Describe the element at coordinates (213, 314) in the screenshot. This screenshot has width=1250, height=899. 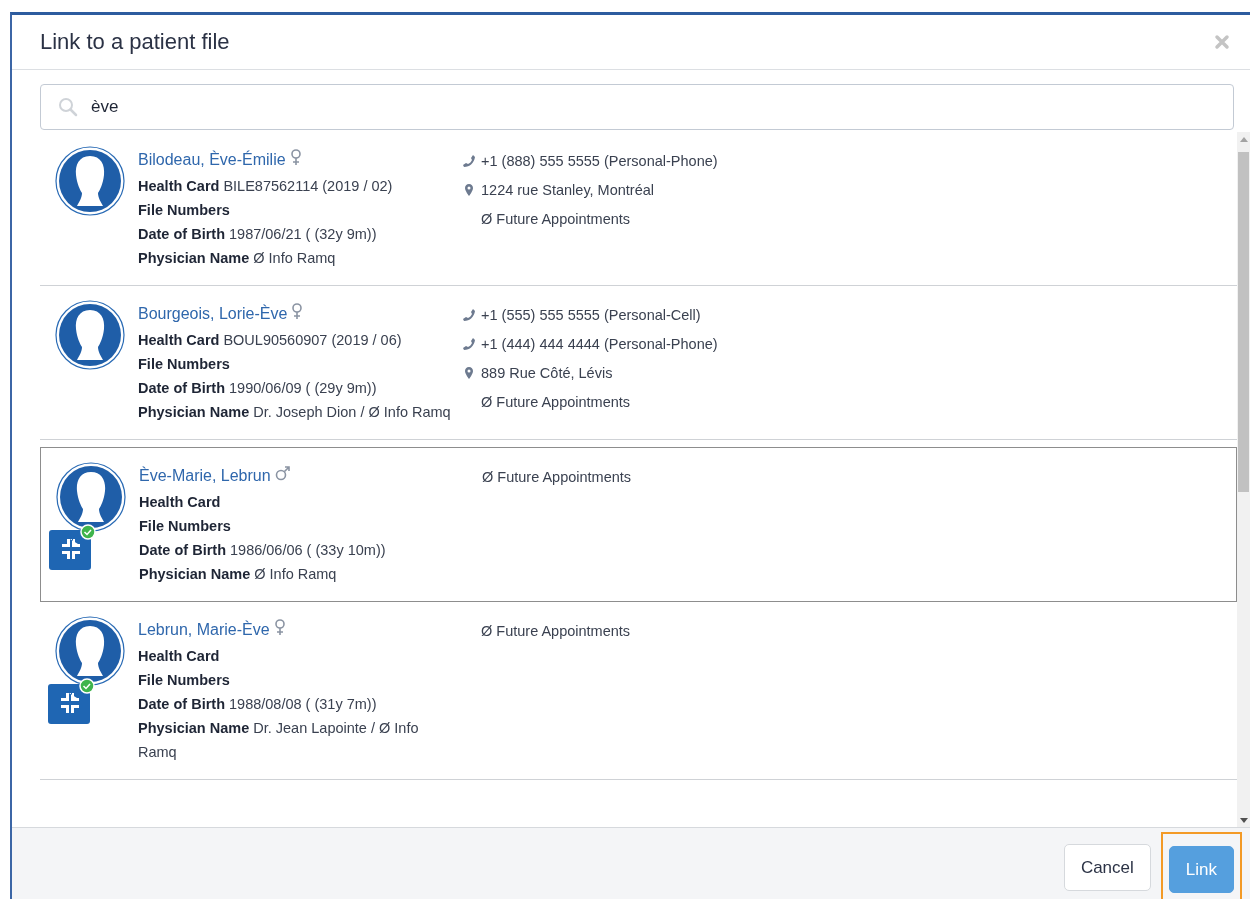
I see `patient-name-link: Bourgeois, Lorie-Ève` at that location.